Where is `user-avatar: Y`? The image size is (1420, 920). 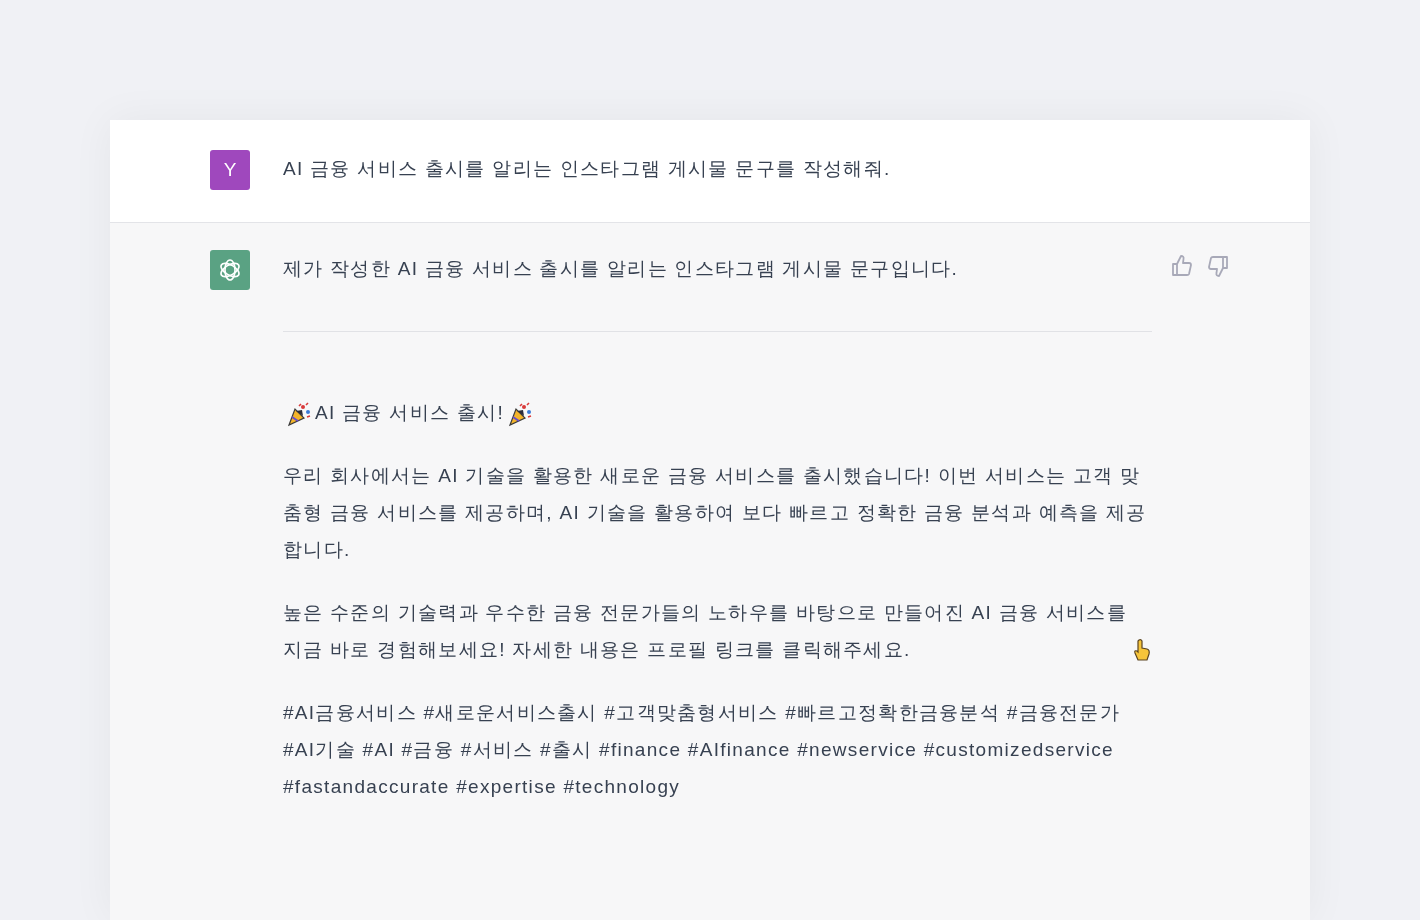 user-avatar: Y is located at coordinates (230, 170).